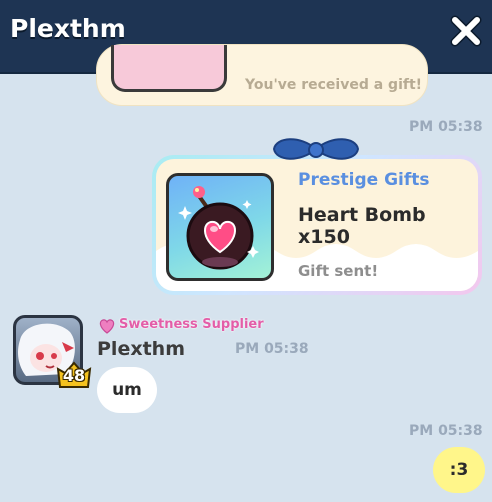  I want to click on outgoing-message-bubble: :3, so click(459, 470).